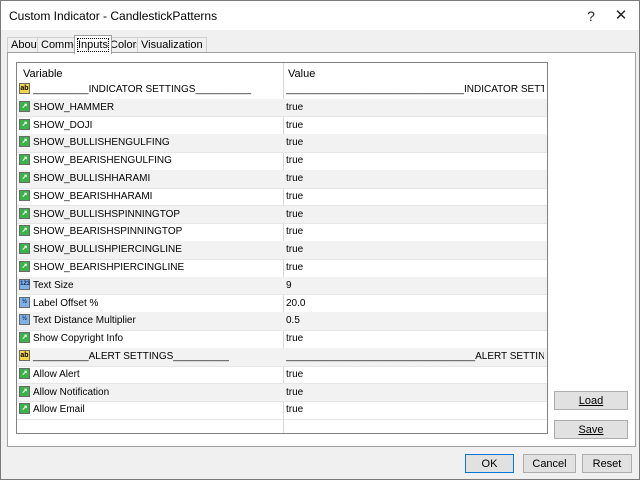 The width and height of the screenshot is (640, 480). Describe the element at coordinates (109, 267) in the screenshot. I see `variable-cell: SHOW_BEARISHPIERCINGLINE` at that location.